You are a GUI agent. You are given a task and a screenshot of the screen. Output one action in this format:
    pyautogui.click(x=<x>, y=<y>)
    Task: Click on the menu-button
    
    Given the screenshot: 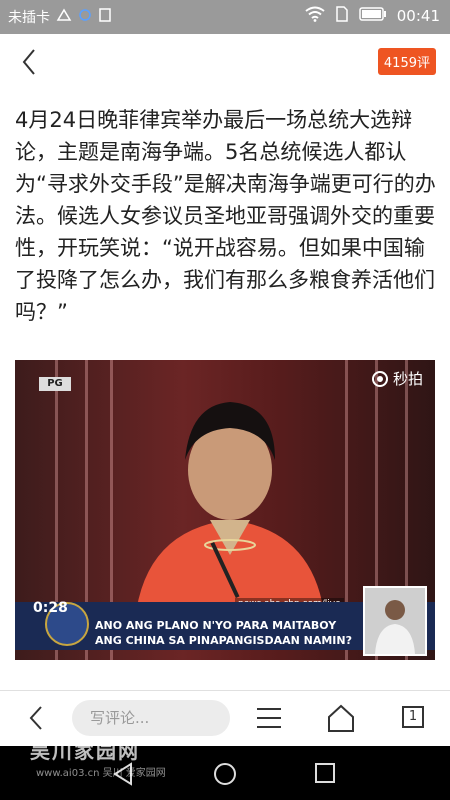 What is the action you would take?
    pyautogui.click(x=269, y=718)
    